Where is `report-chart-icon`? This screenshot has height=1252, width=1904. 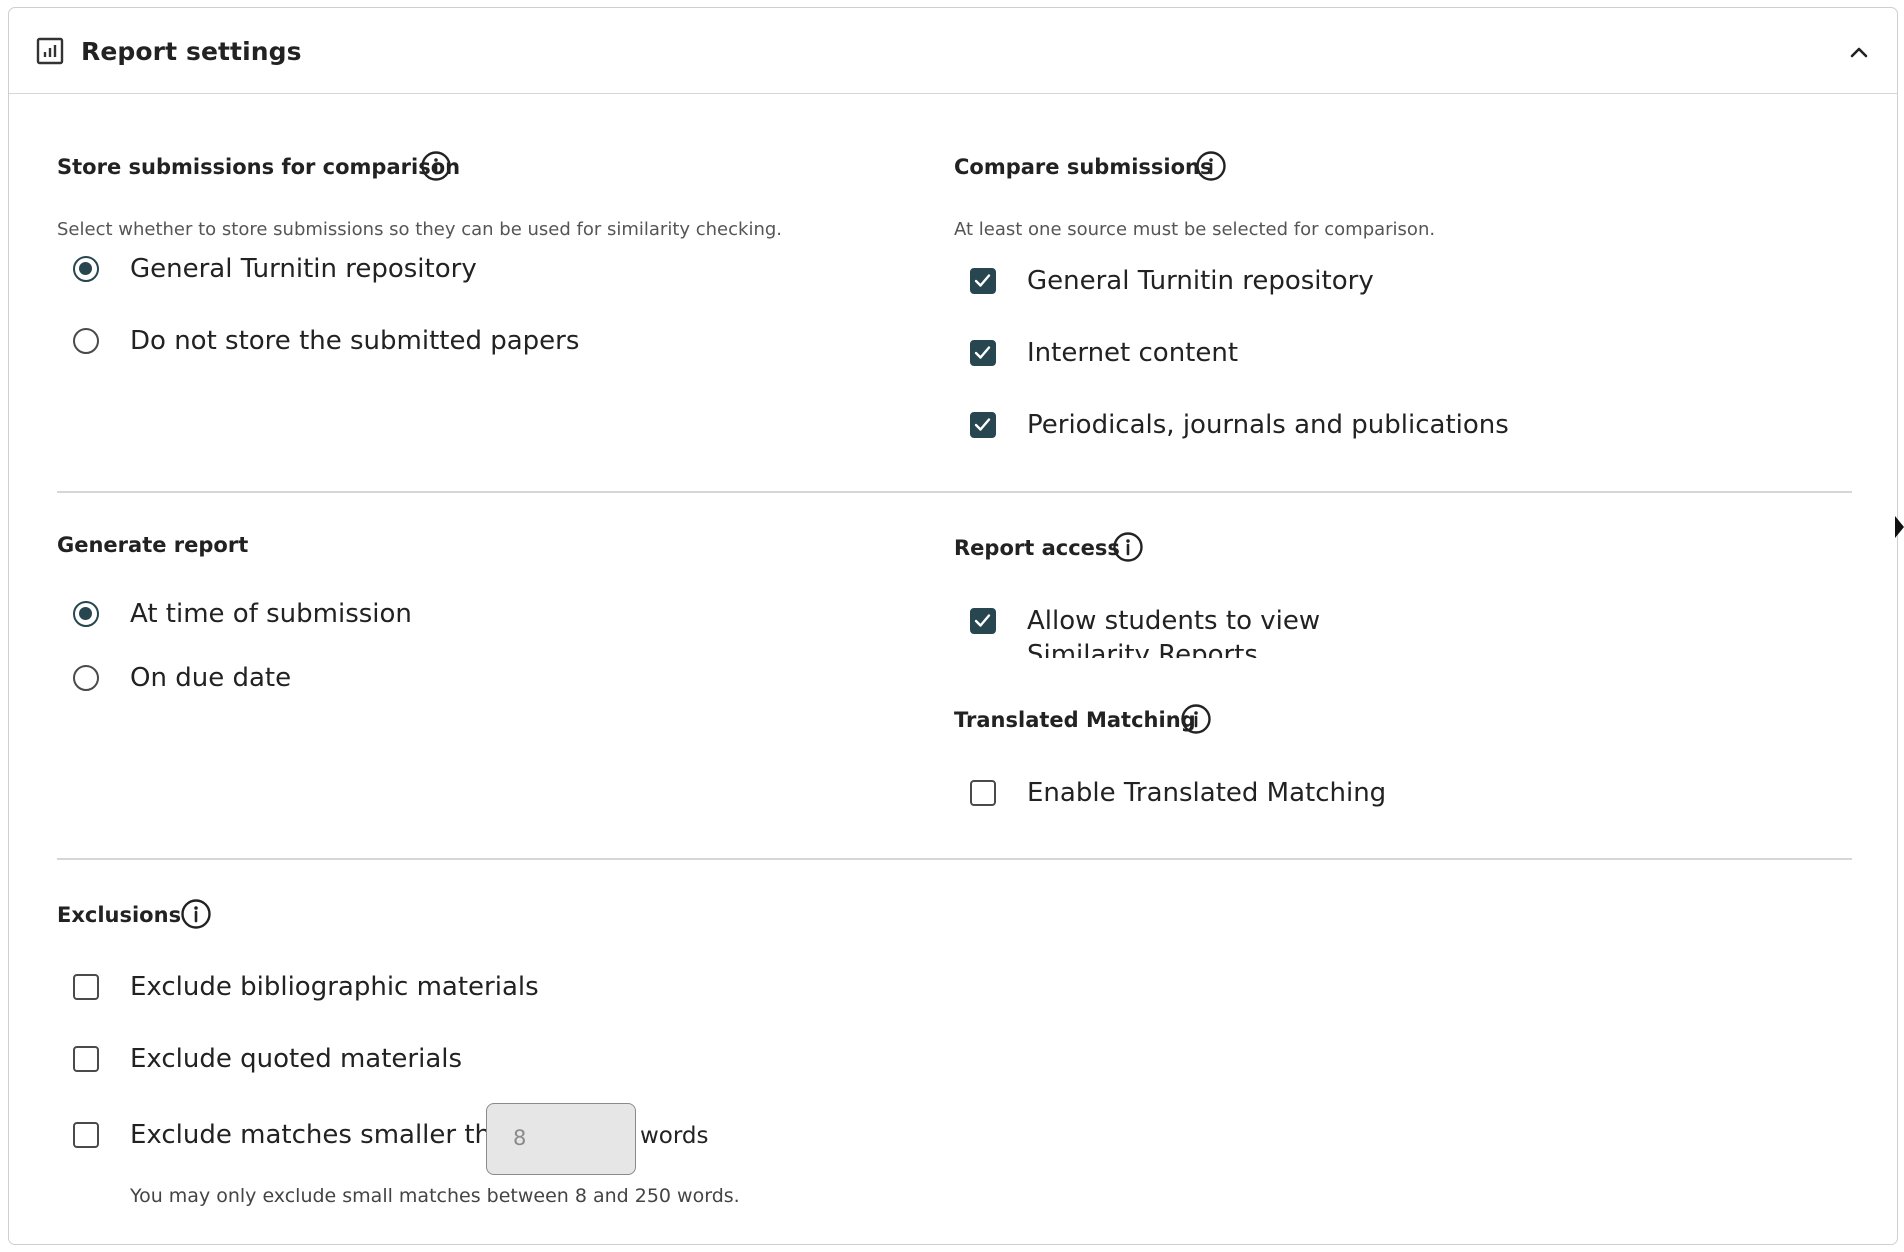 report-chart-icon is located at coordinates (50, 51).